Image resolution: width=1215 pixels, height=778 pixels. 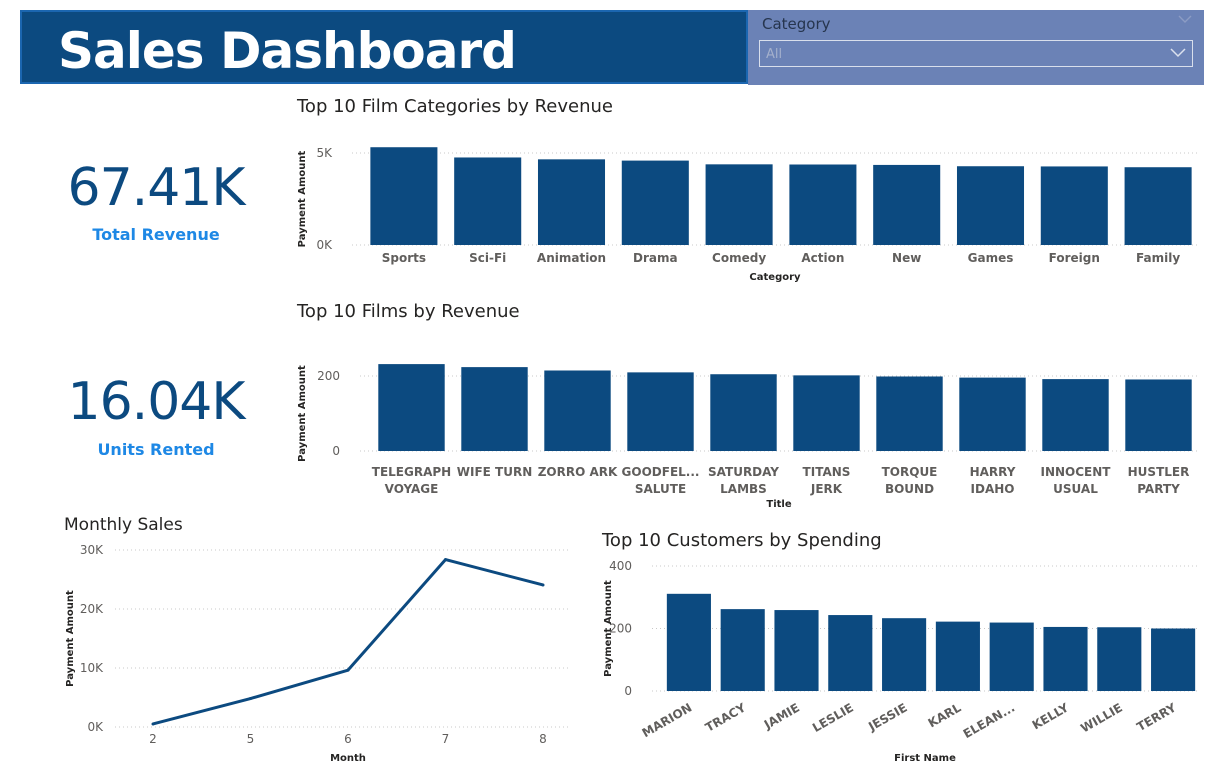 What do you see at coordinates (833, 717) in the screenshot?
I see `x-tick-label: LESLIE` at bounding box center [833, 717].